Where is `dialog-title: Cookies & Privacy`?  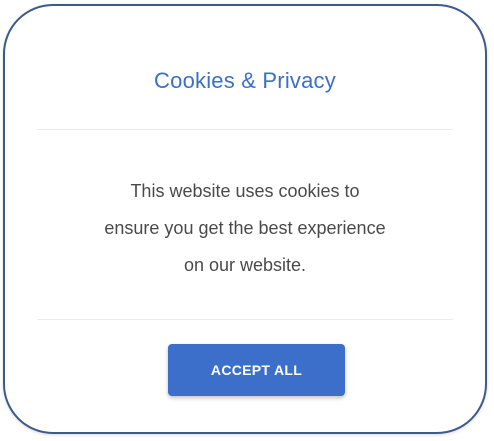
dialog-title: Cookies & Privacy is located at coordinates (245, 80).